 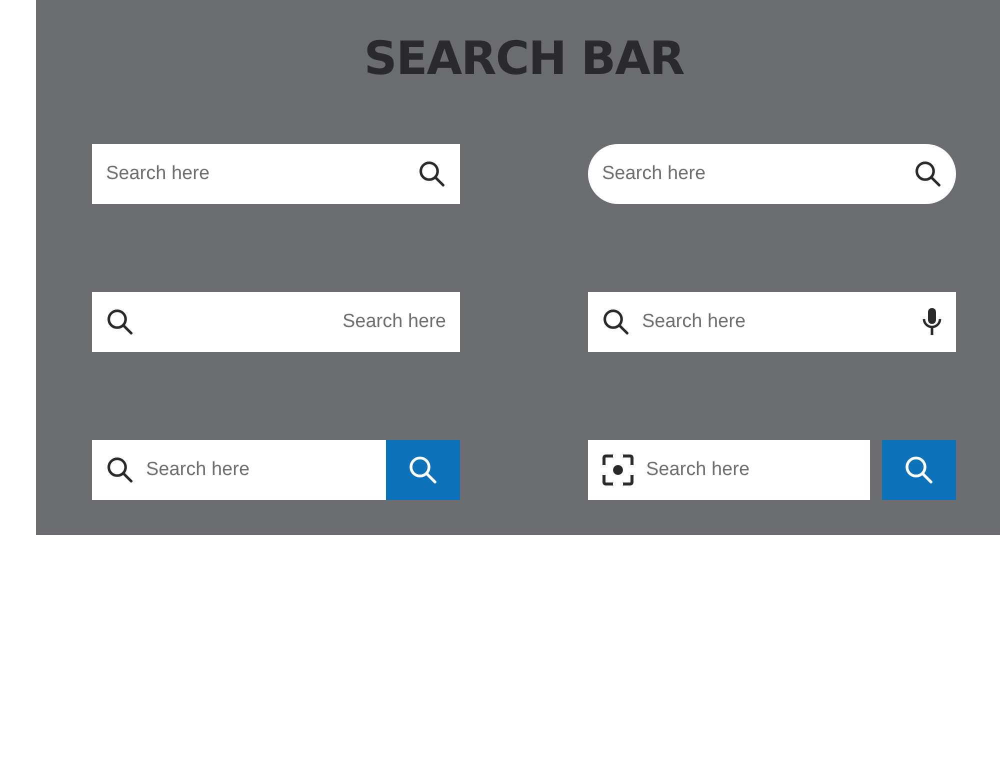 I want to click on page-title: SEARCH BAR, so click(x=524, y=58).